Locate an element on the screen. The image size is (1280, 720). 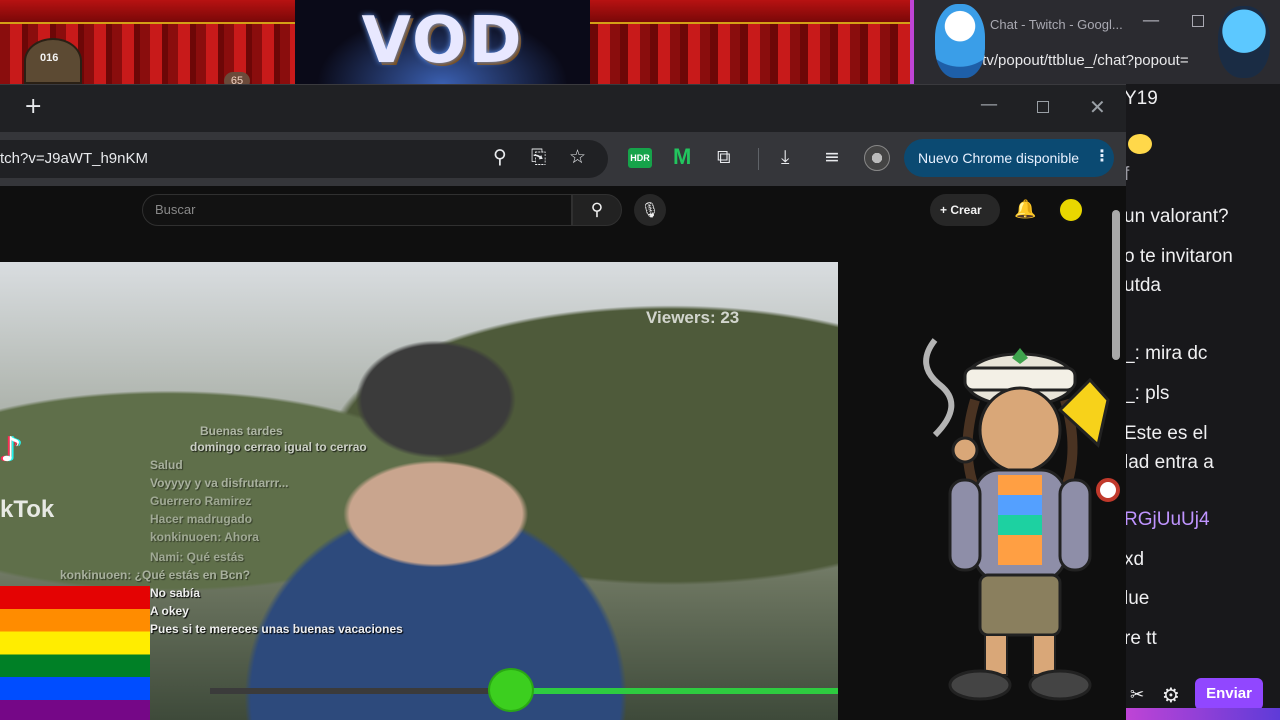
kebab-menu-icon: ⋮ is located at coordinates (1102, 155).